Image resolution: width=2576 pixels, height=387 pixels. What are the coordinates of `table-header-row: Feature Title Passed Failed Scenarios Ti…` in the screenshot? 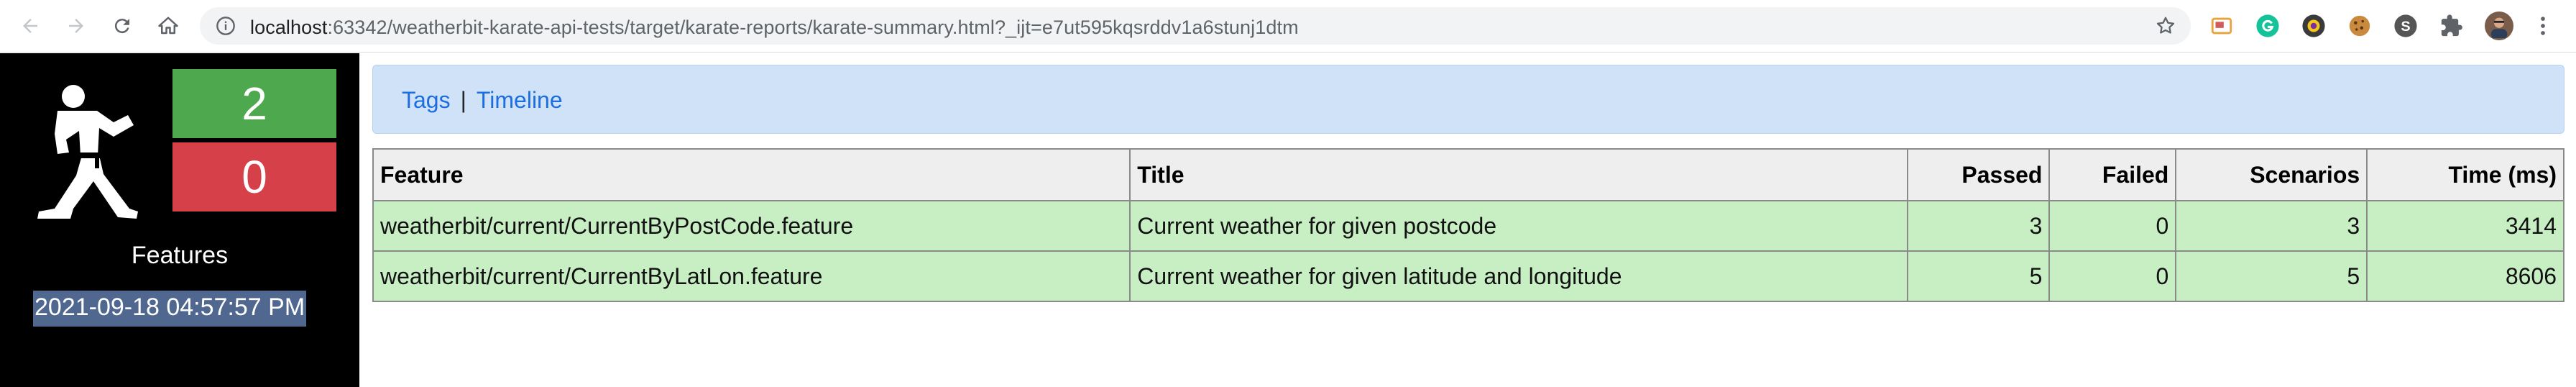 It's located at (1468, 175).